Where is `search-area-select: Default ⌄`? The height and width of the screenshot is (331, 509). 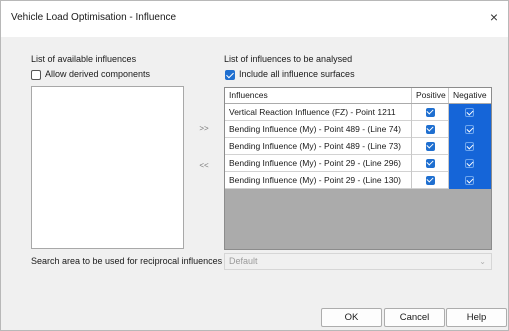
search-area-select: Default ⌄ is located at coordinates (358, 261).